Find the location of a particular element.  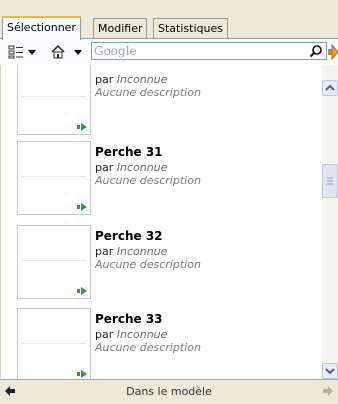

item-title: Perche 32 is located at coordinates (129, 236).